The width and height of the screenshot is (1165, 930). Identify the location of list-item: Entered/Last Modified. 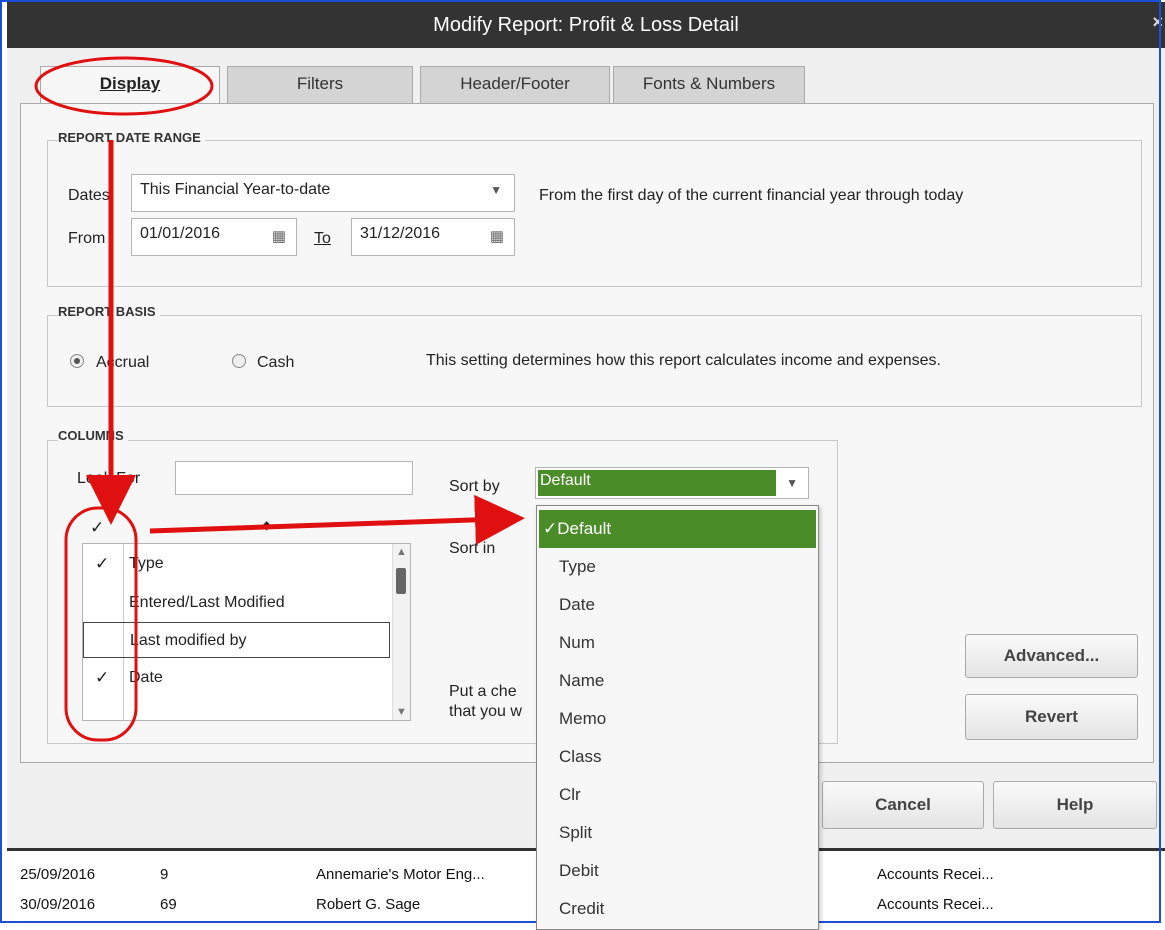
(238, 603).